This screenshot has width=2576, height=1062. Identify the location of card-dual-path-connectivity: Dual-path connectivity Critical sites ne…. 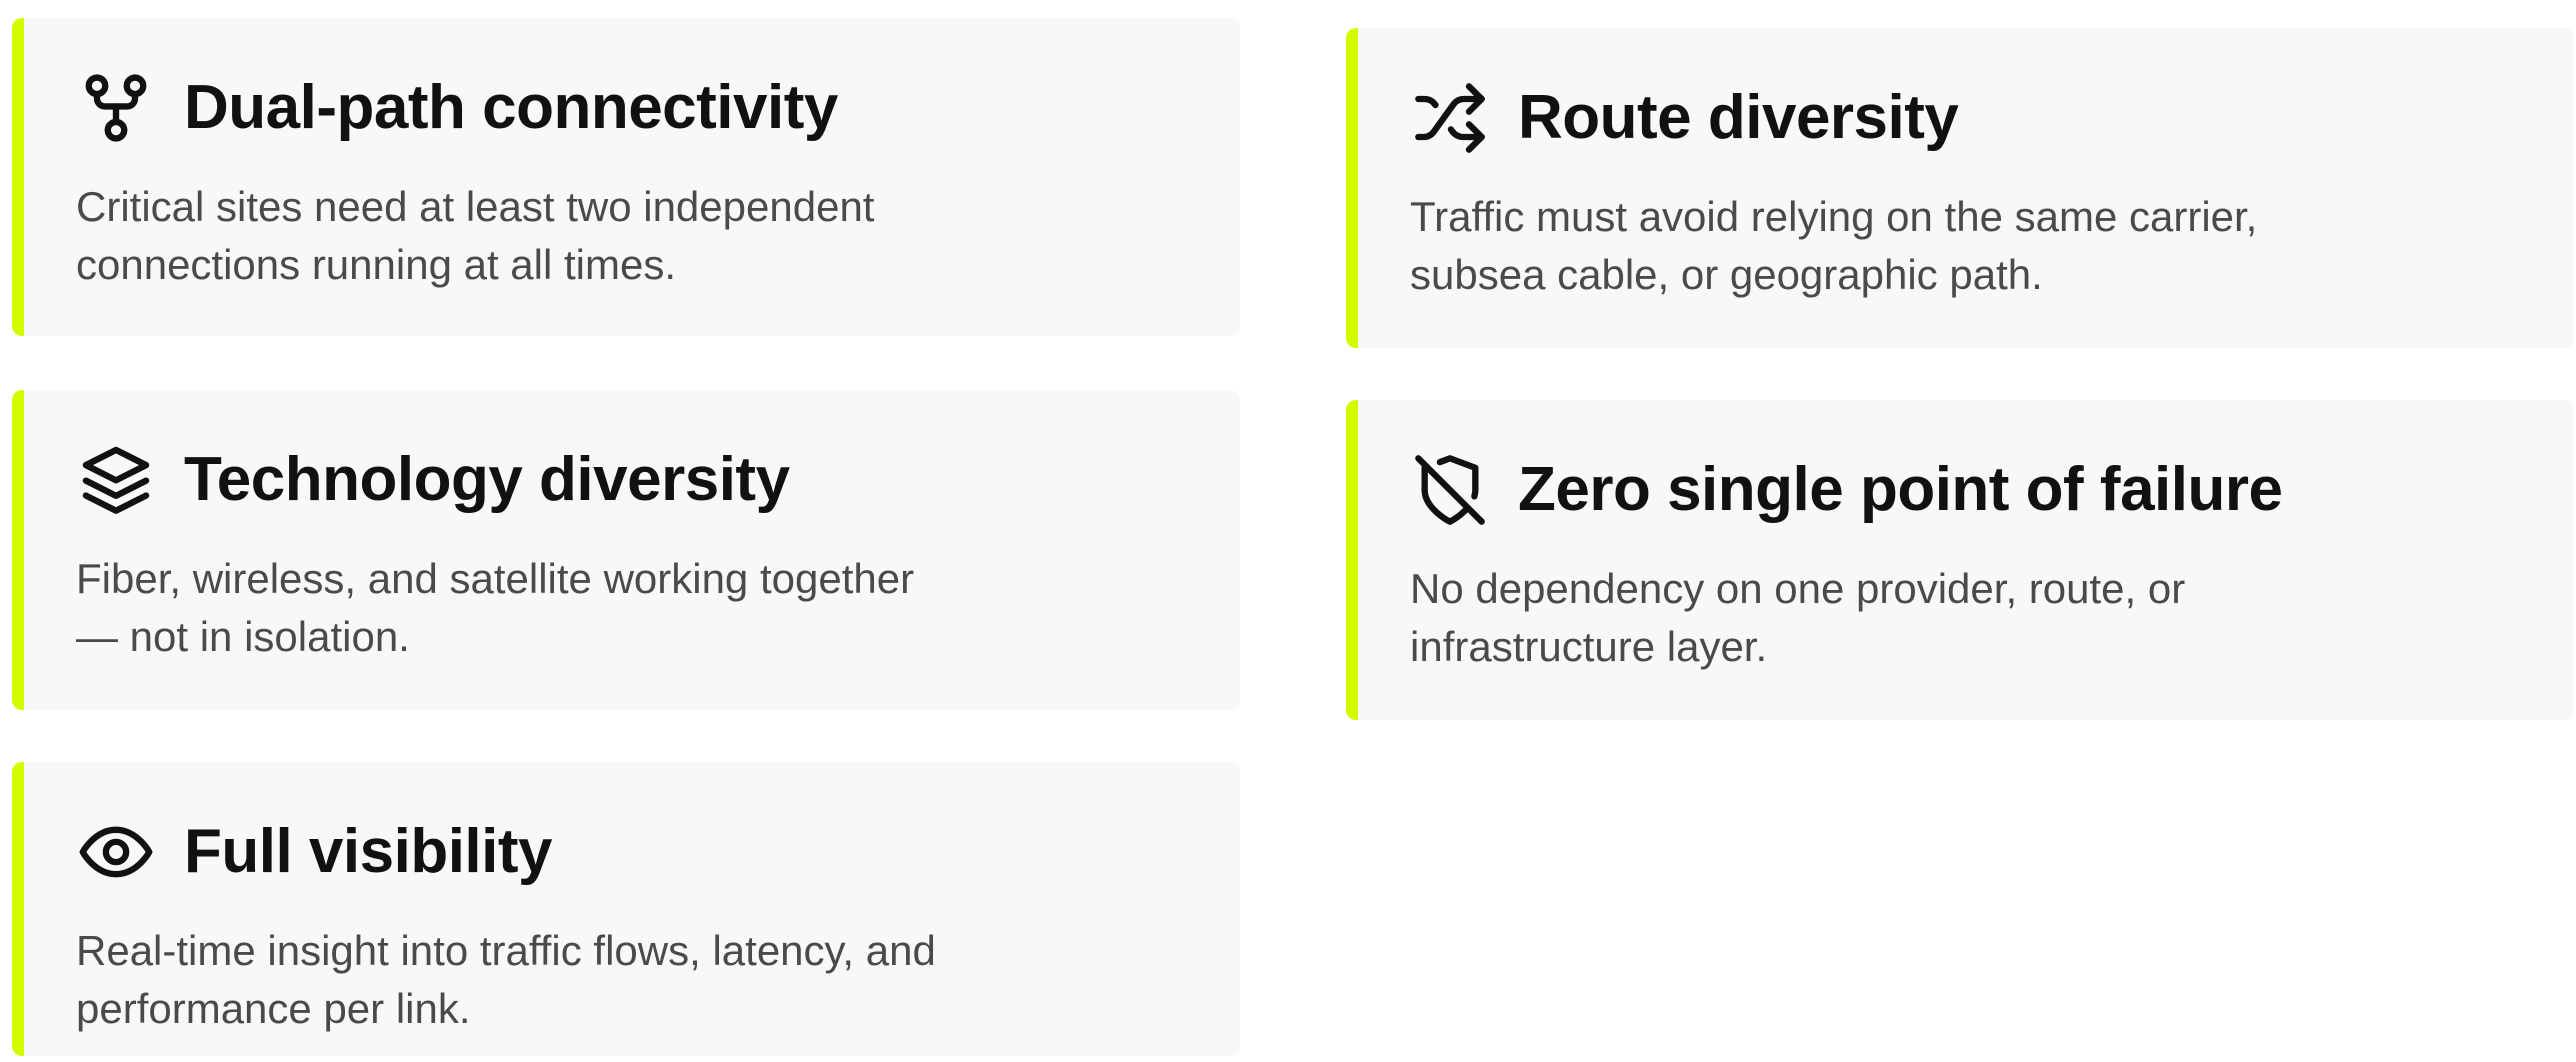
(626, 177).